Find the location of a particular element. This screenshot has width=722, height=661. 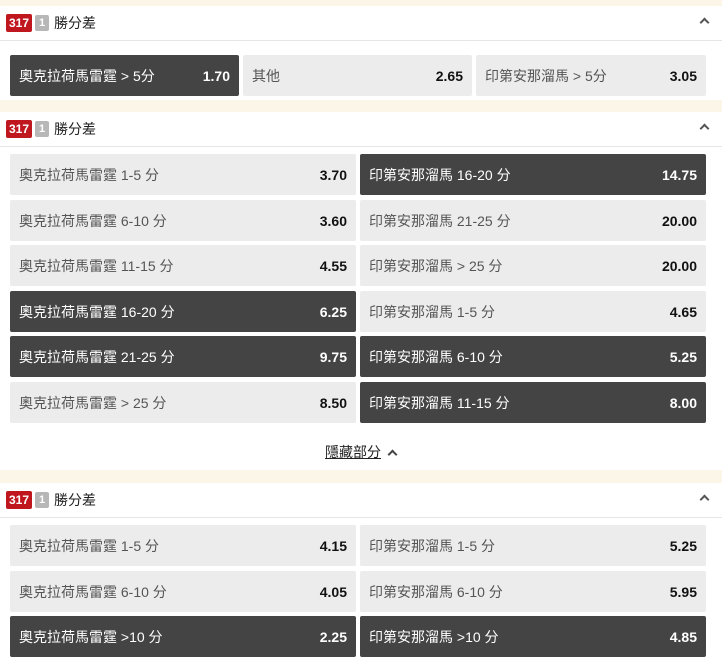

selection-label: 印第安那溜馬 > 25 分 is located at coordinates (436, 265).